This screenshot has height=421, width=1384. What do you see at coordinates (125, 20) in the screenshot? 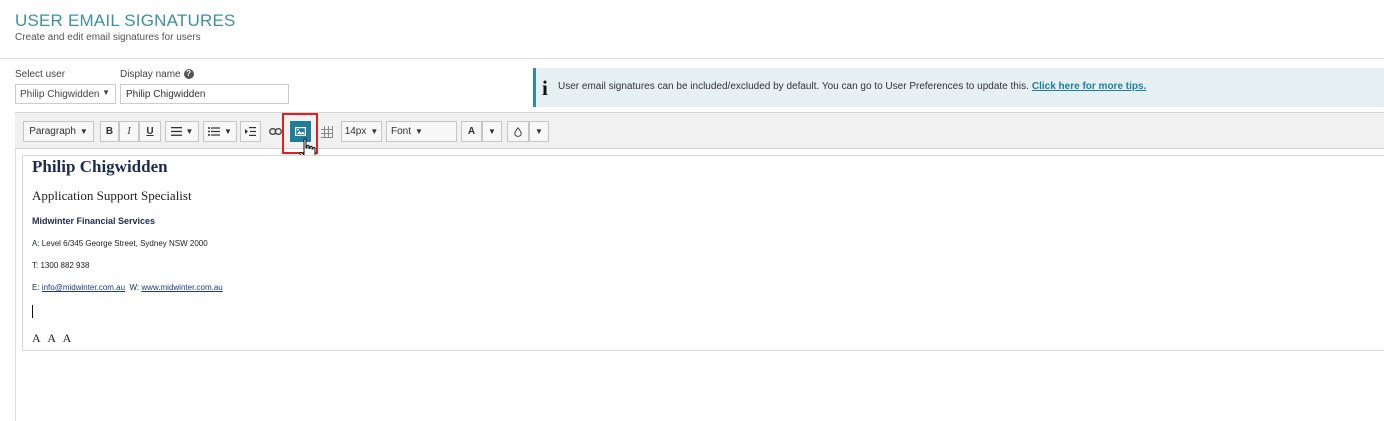
I see `page-title: USER EMAIL SIGNATURES` at bounding box center [125, 20].